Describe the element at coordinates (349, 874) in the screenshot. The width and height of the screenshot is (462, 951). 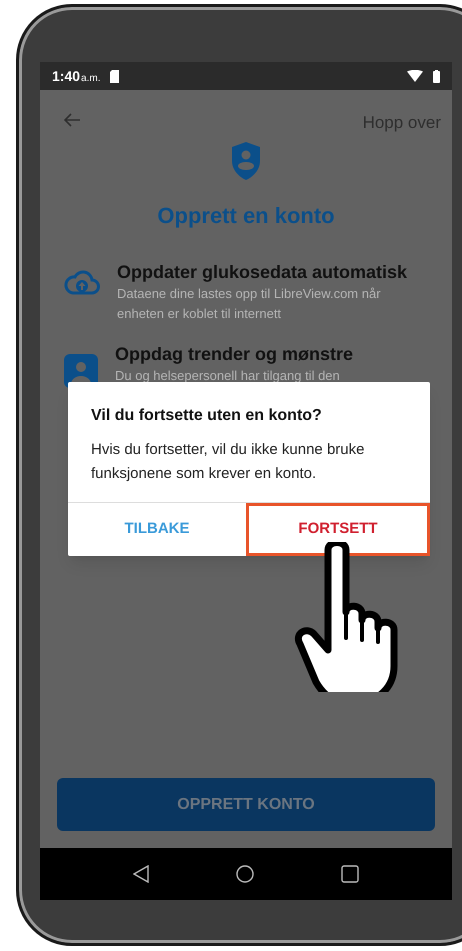
I see `recents-square-icon` at that location.